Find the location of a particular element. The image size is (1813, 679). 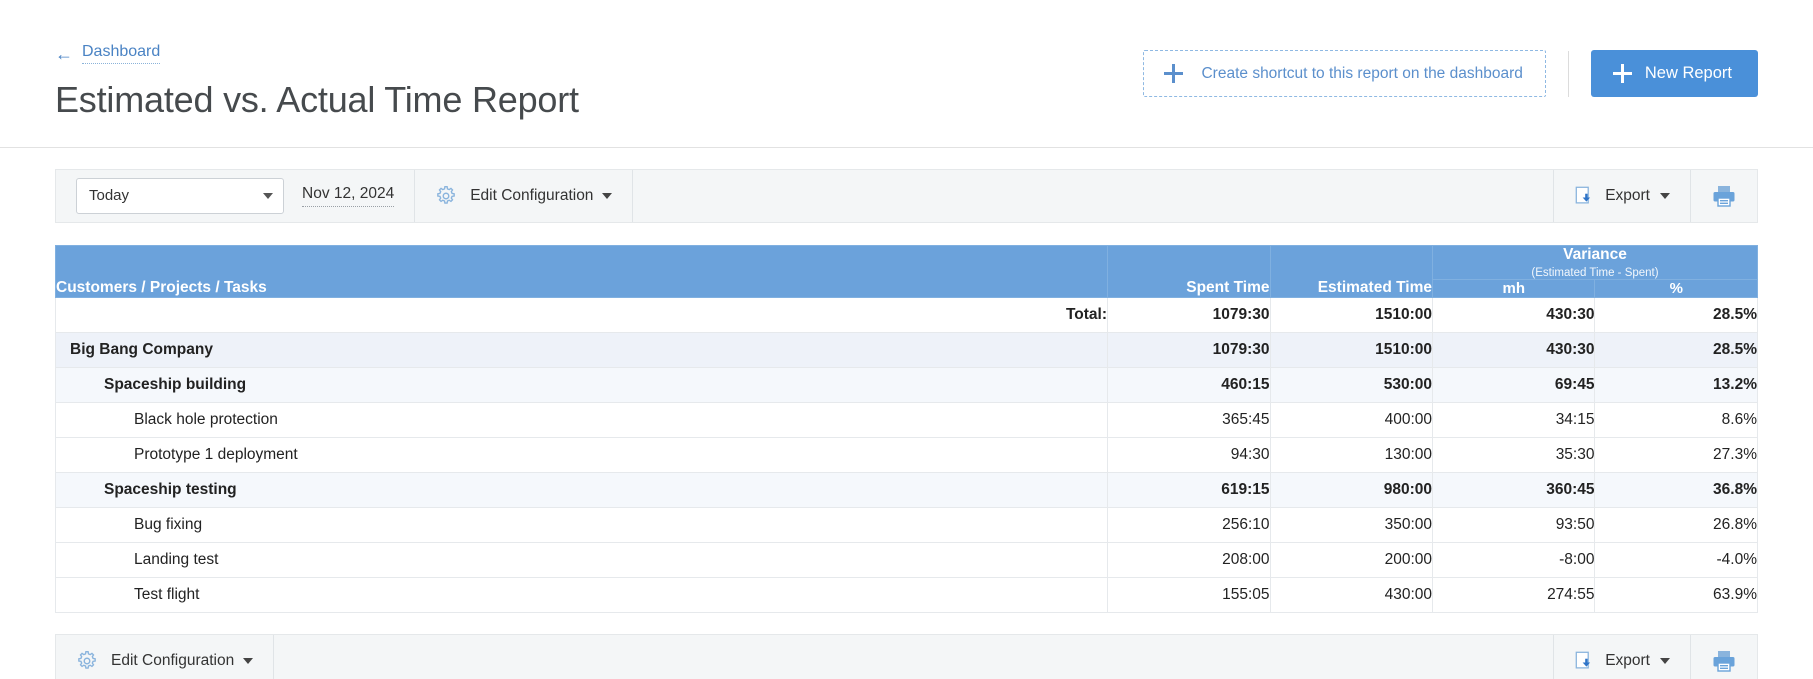

table-row-total: Total: 1079:30 1510:00 430:30 28.5% is located at coordinates (906, 314).